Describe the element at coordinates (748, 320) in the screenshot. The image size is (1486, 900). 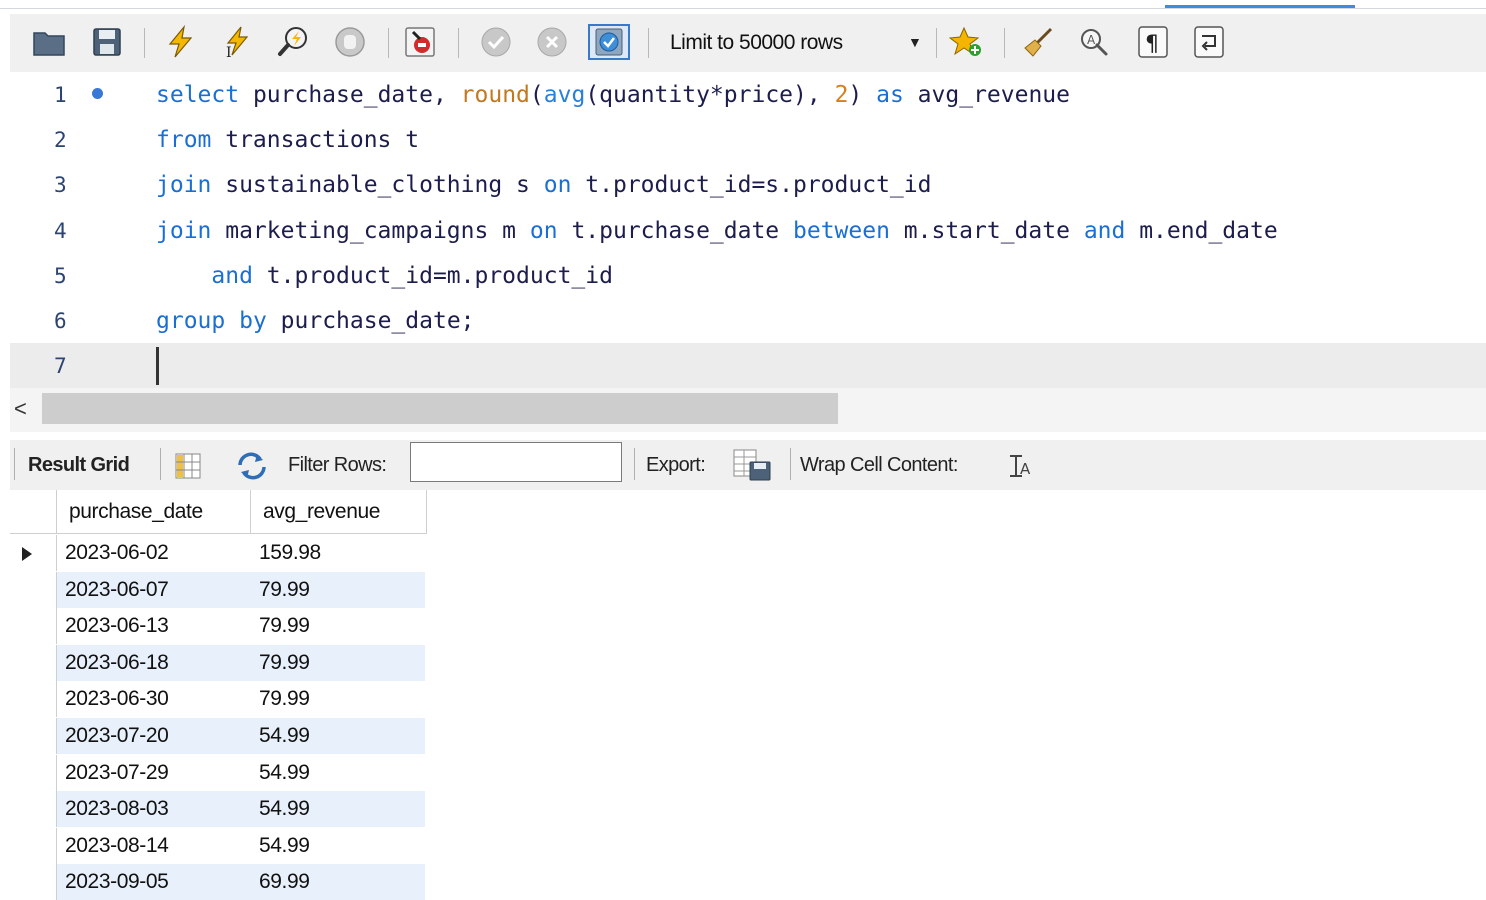
I see `code-line: 6 group by purchase_date;` at that location.